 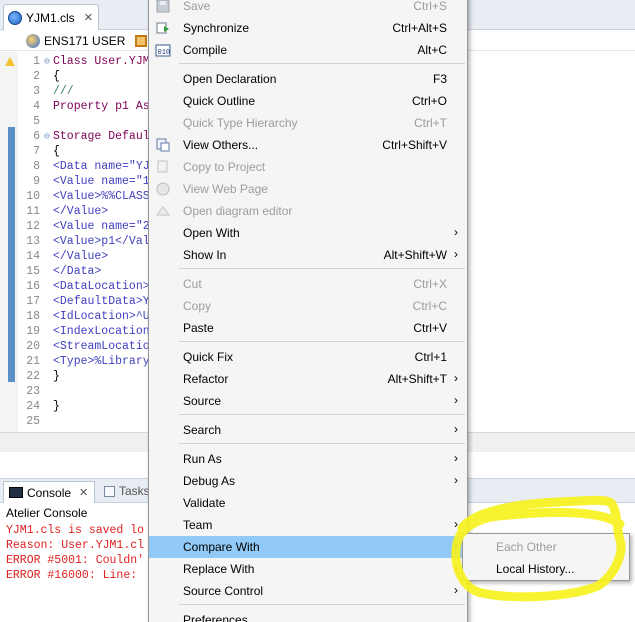 What do you see at coordinates (308, 459) in the screenshot?
I see `menu-item-run-as: Run As ›` at bounding box center [308, 459].